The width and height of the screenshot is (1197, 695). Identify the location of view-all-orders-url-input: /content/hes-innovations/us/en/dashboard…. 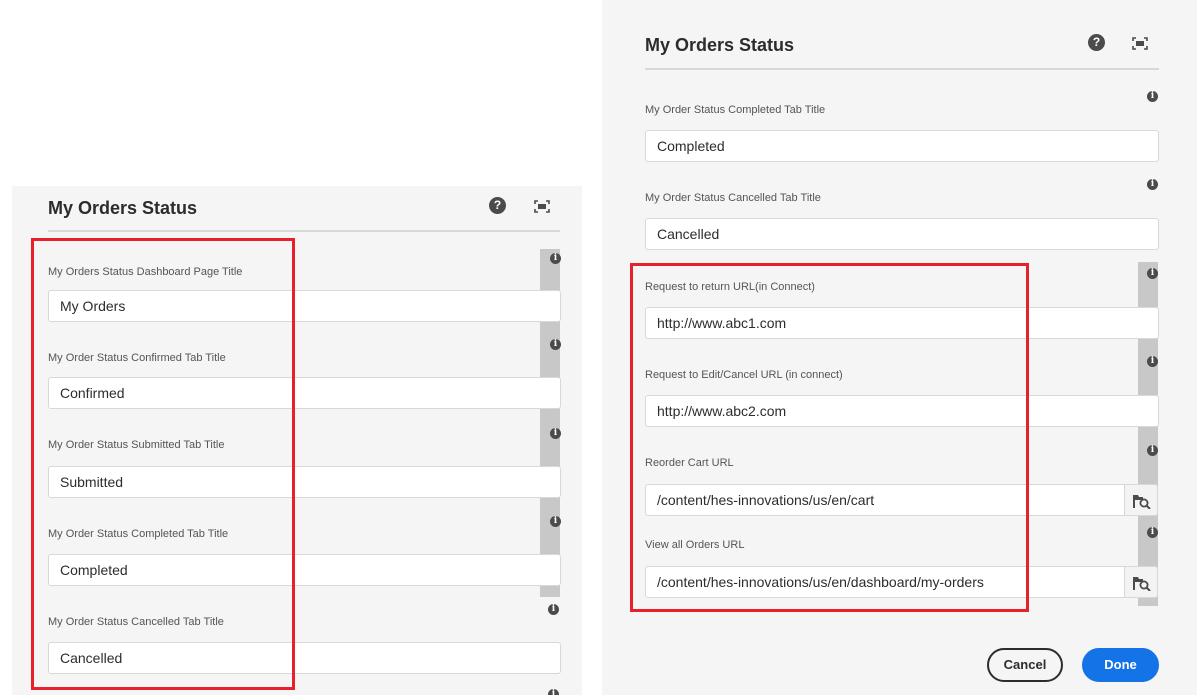
(885, 582).